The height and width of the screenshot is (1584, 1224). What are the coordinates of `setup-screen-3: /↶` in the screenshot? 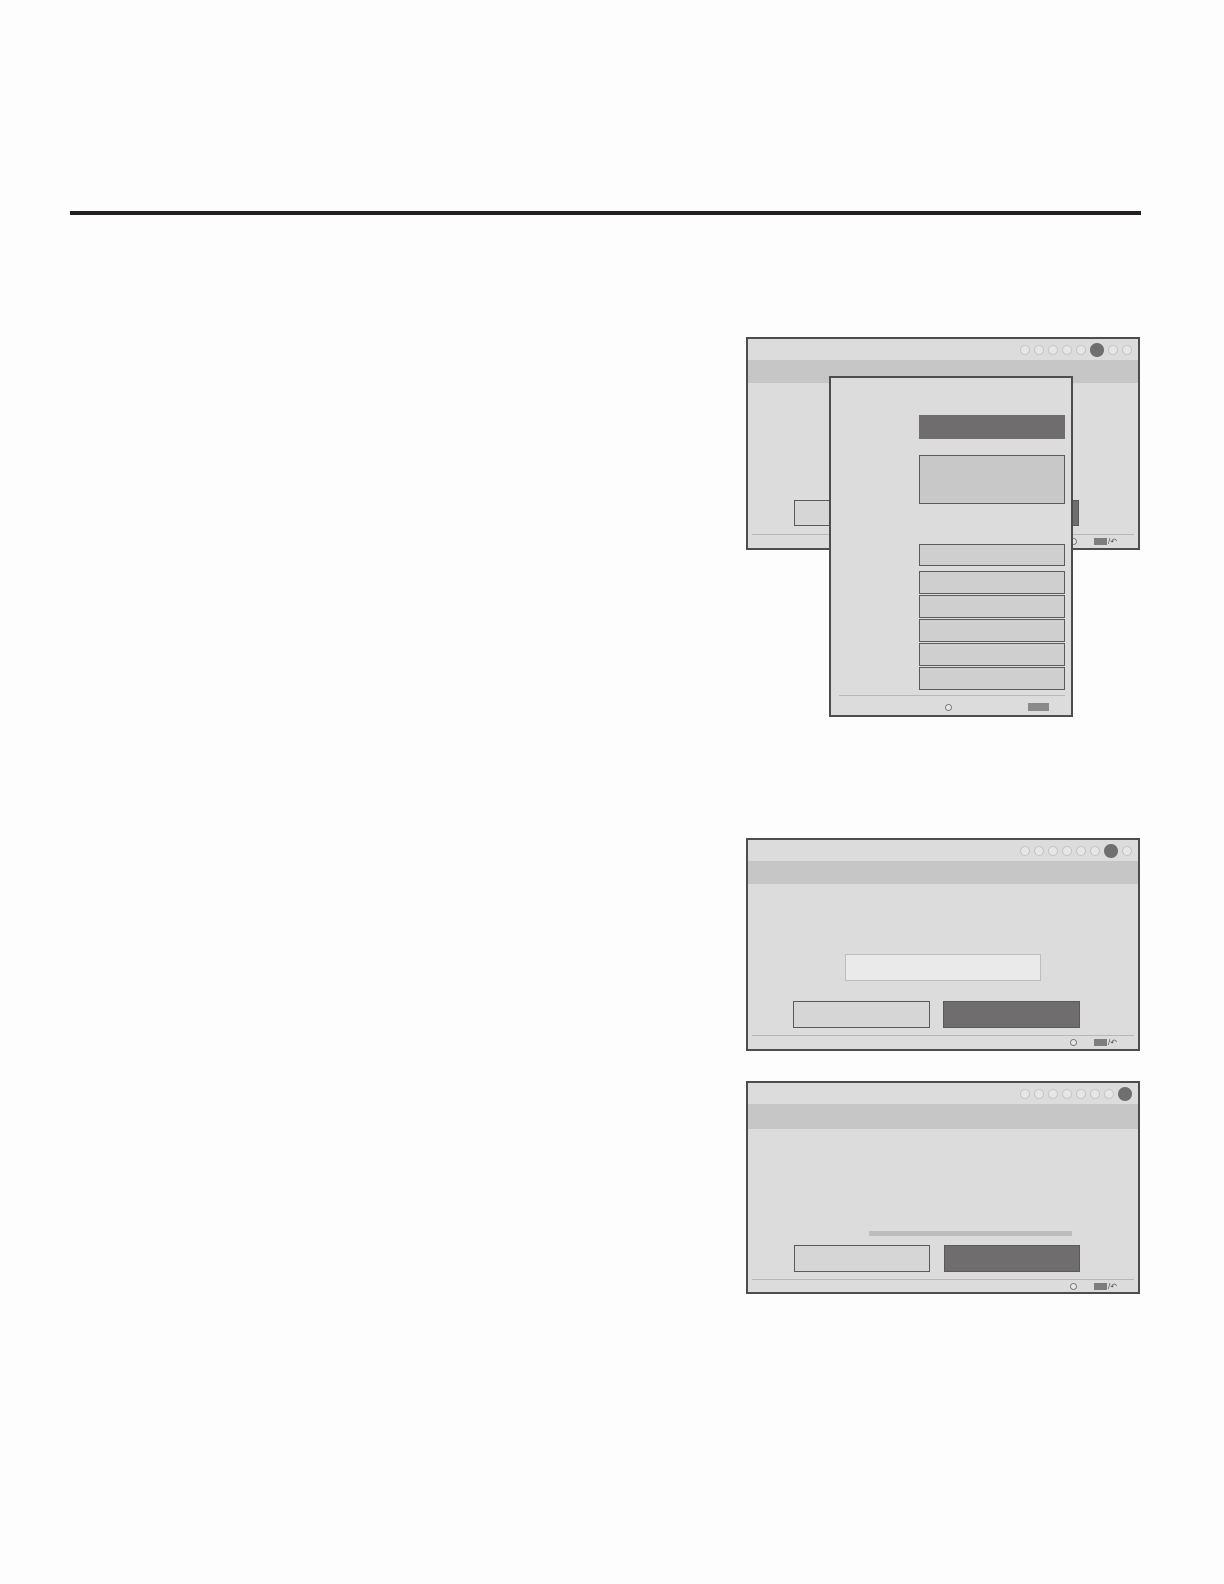 It's located at (943, 1187).